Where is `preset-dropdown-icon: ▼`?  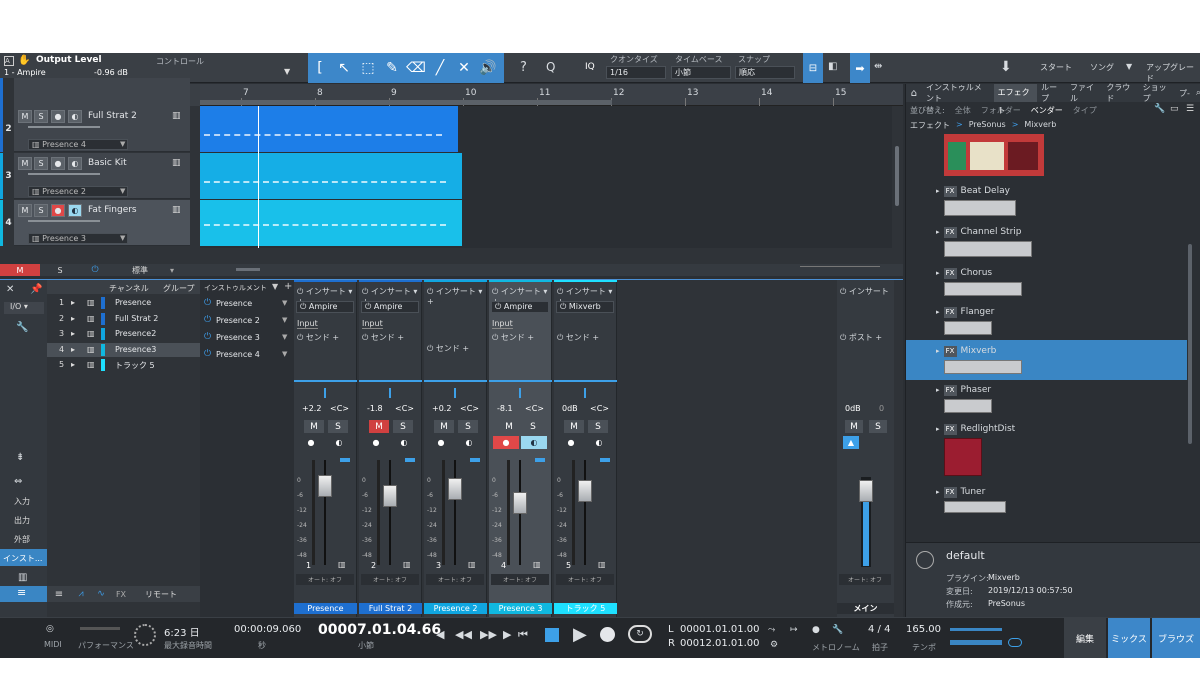
preset-dropdown-icon: ▼ is located at coordinates (122, 144).